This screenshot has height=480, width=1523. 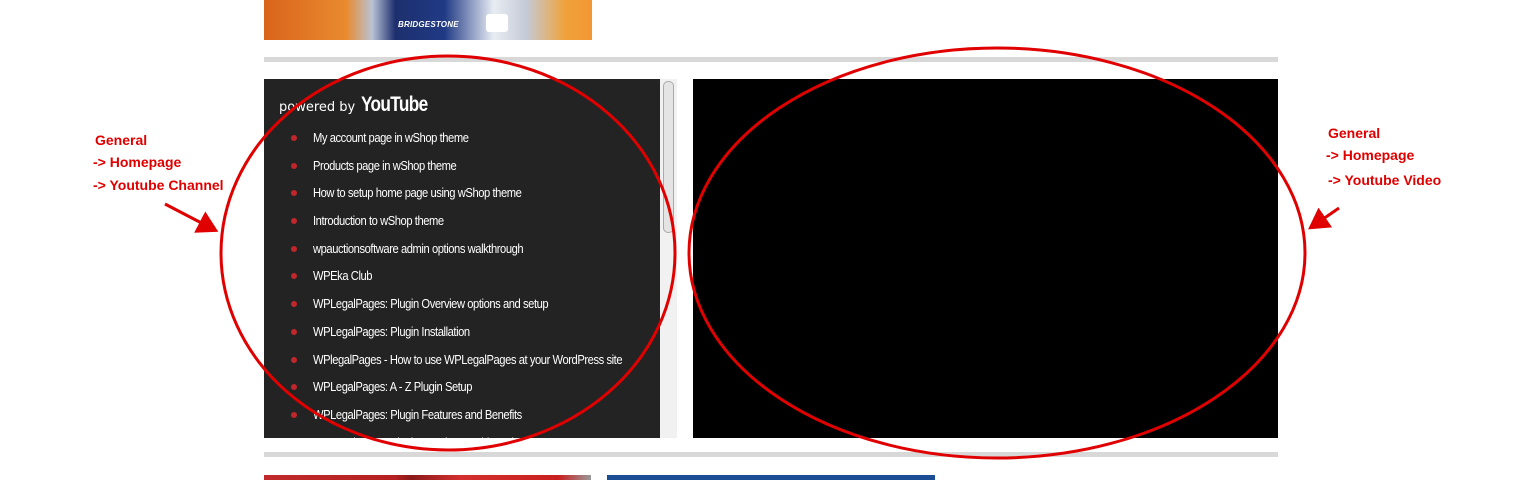 What do you see at coordinates (462, 276) in the screenshot?
I see `video-list-item: WPEka Club` at bounding box center [462, 276].